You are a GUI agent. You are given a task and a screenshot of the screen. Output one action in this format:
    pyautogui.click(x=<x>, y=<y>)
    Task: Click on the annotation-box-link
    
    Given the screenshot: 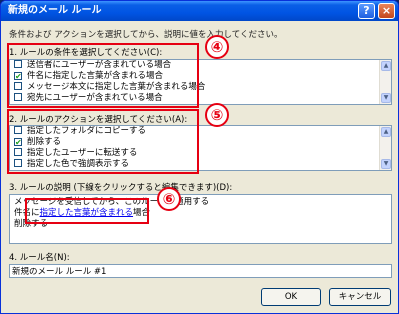 What is the action you would take?
    pyautogui.click(x=87, y=211)
    